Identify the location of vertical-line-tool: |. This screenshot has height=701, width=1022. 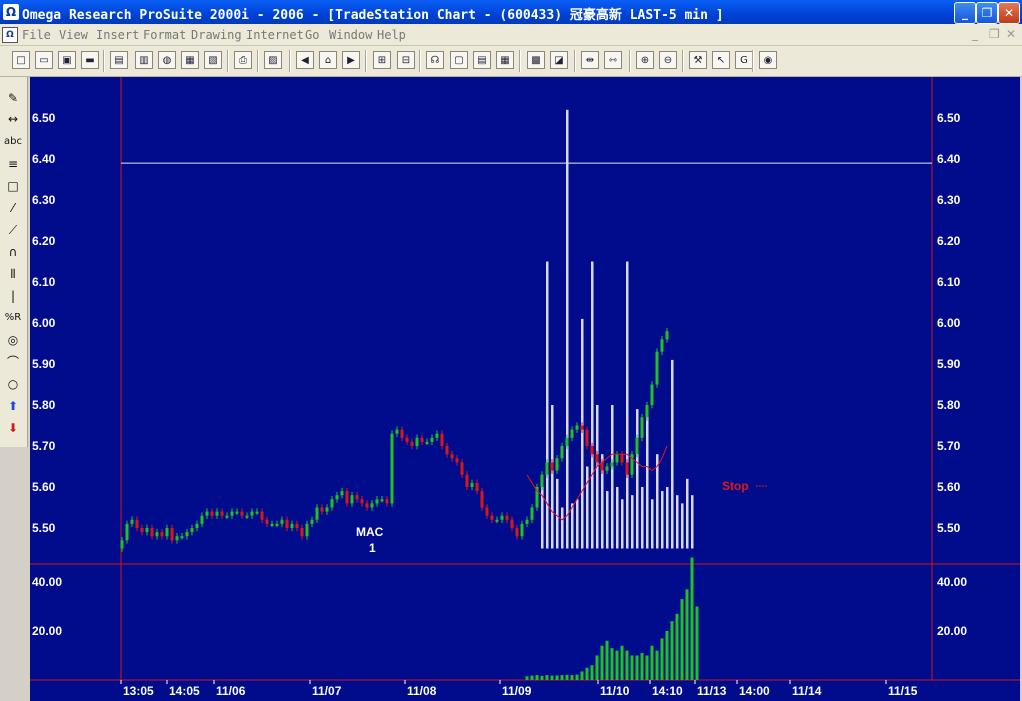
(13, 296).